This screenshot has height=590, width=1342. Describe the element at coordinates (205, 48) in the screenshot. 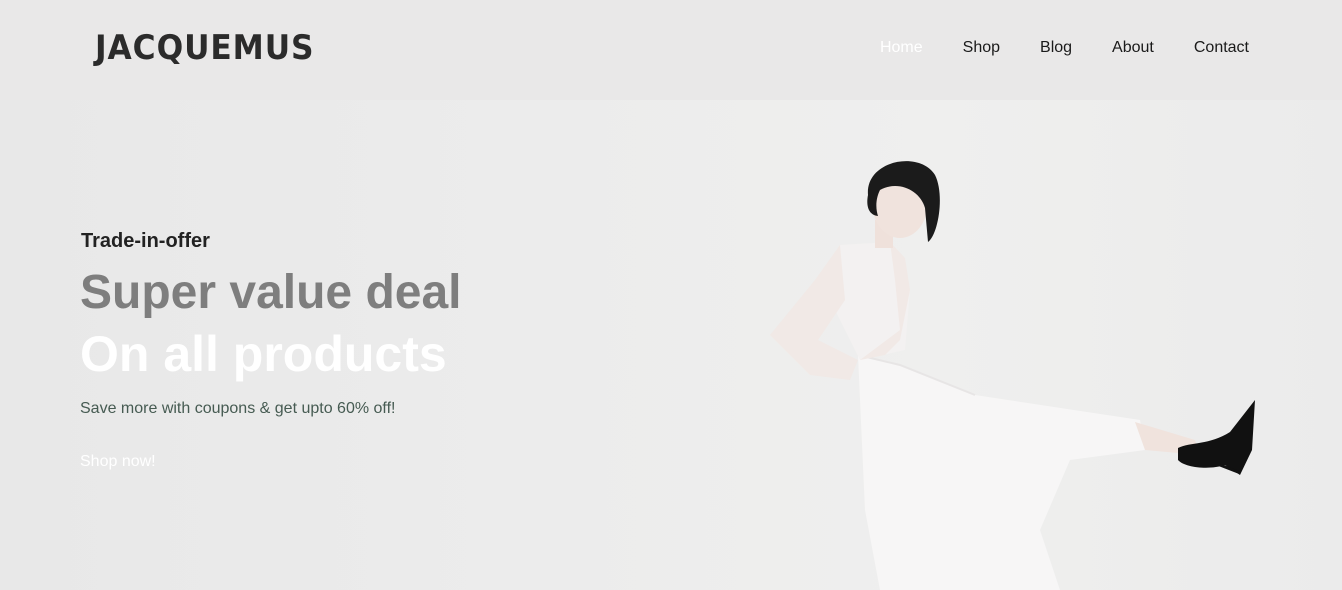

I see `brand-logo: JACQUEMUS` at that location.